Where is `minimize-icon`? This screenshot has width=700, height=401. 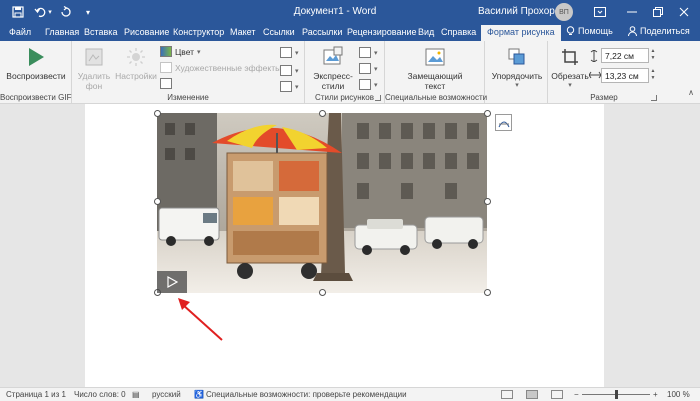
minimize-icon is located at coordinates (632, 12).